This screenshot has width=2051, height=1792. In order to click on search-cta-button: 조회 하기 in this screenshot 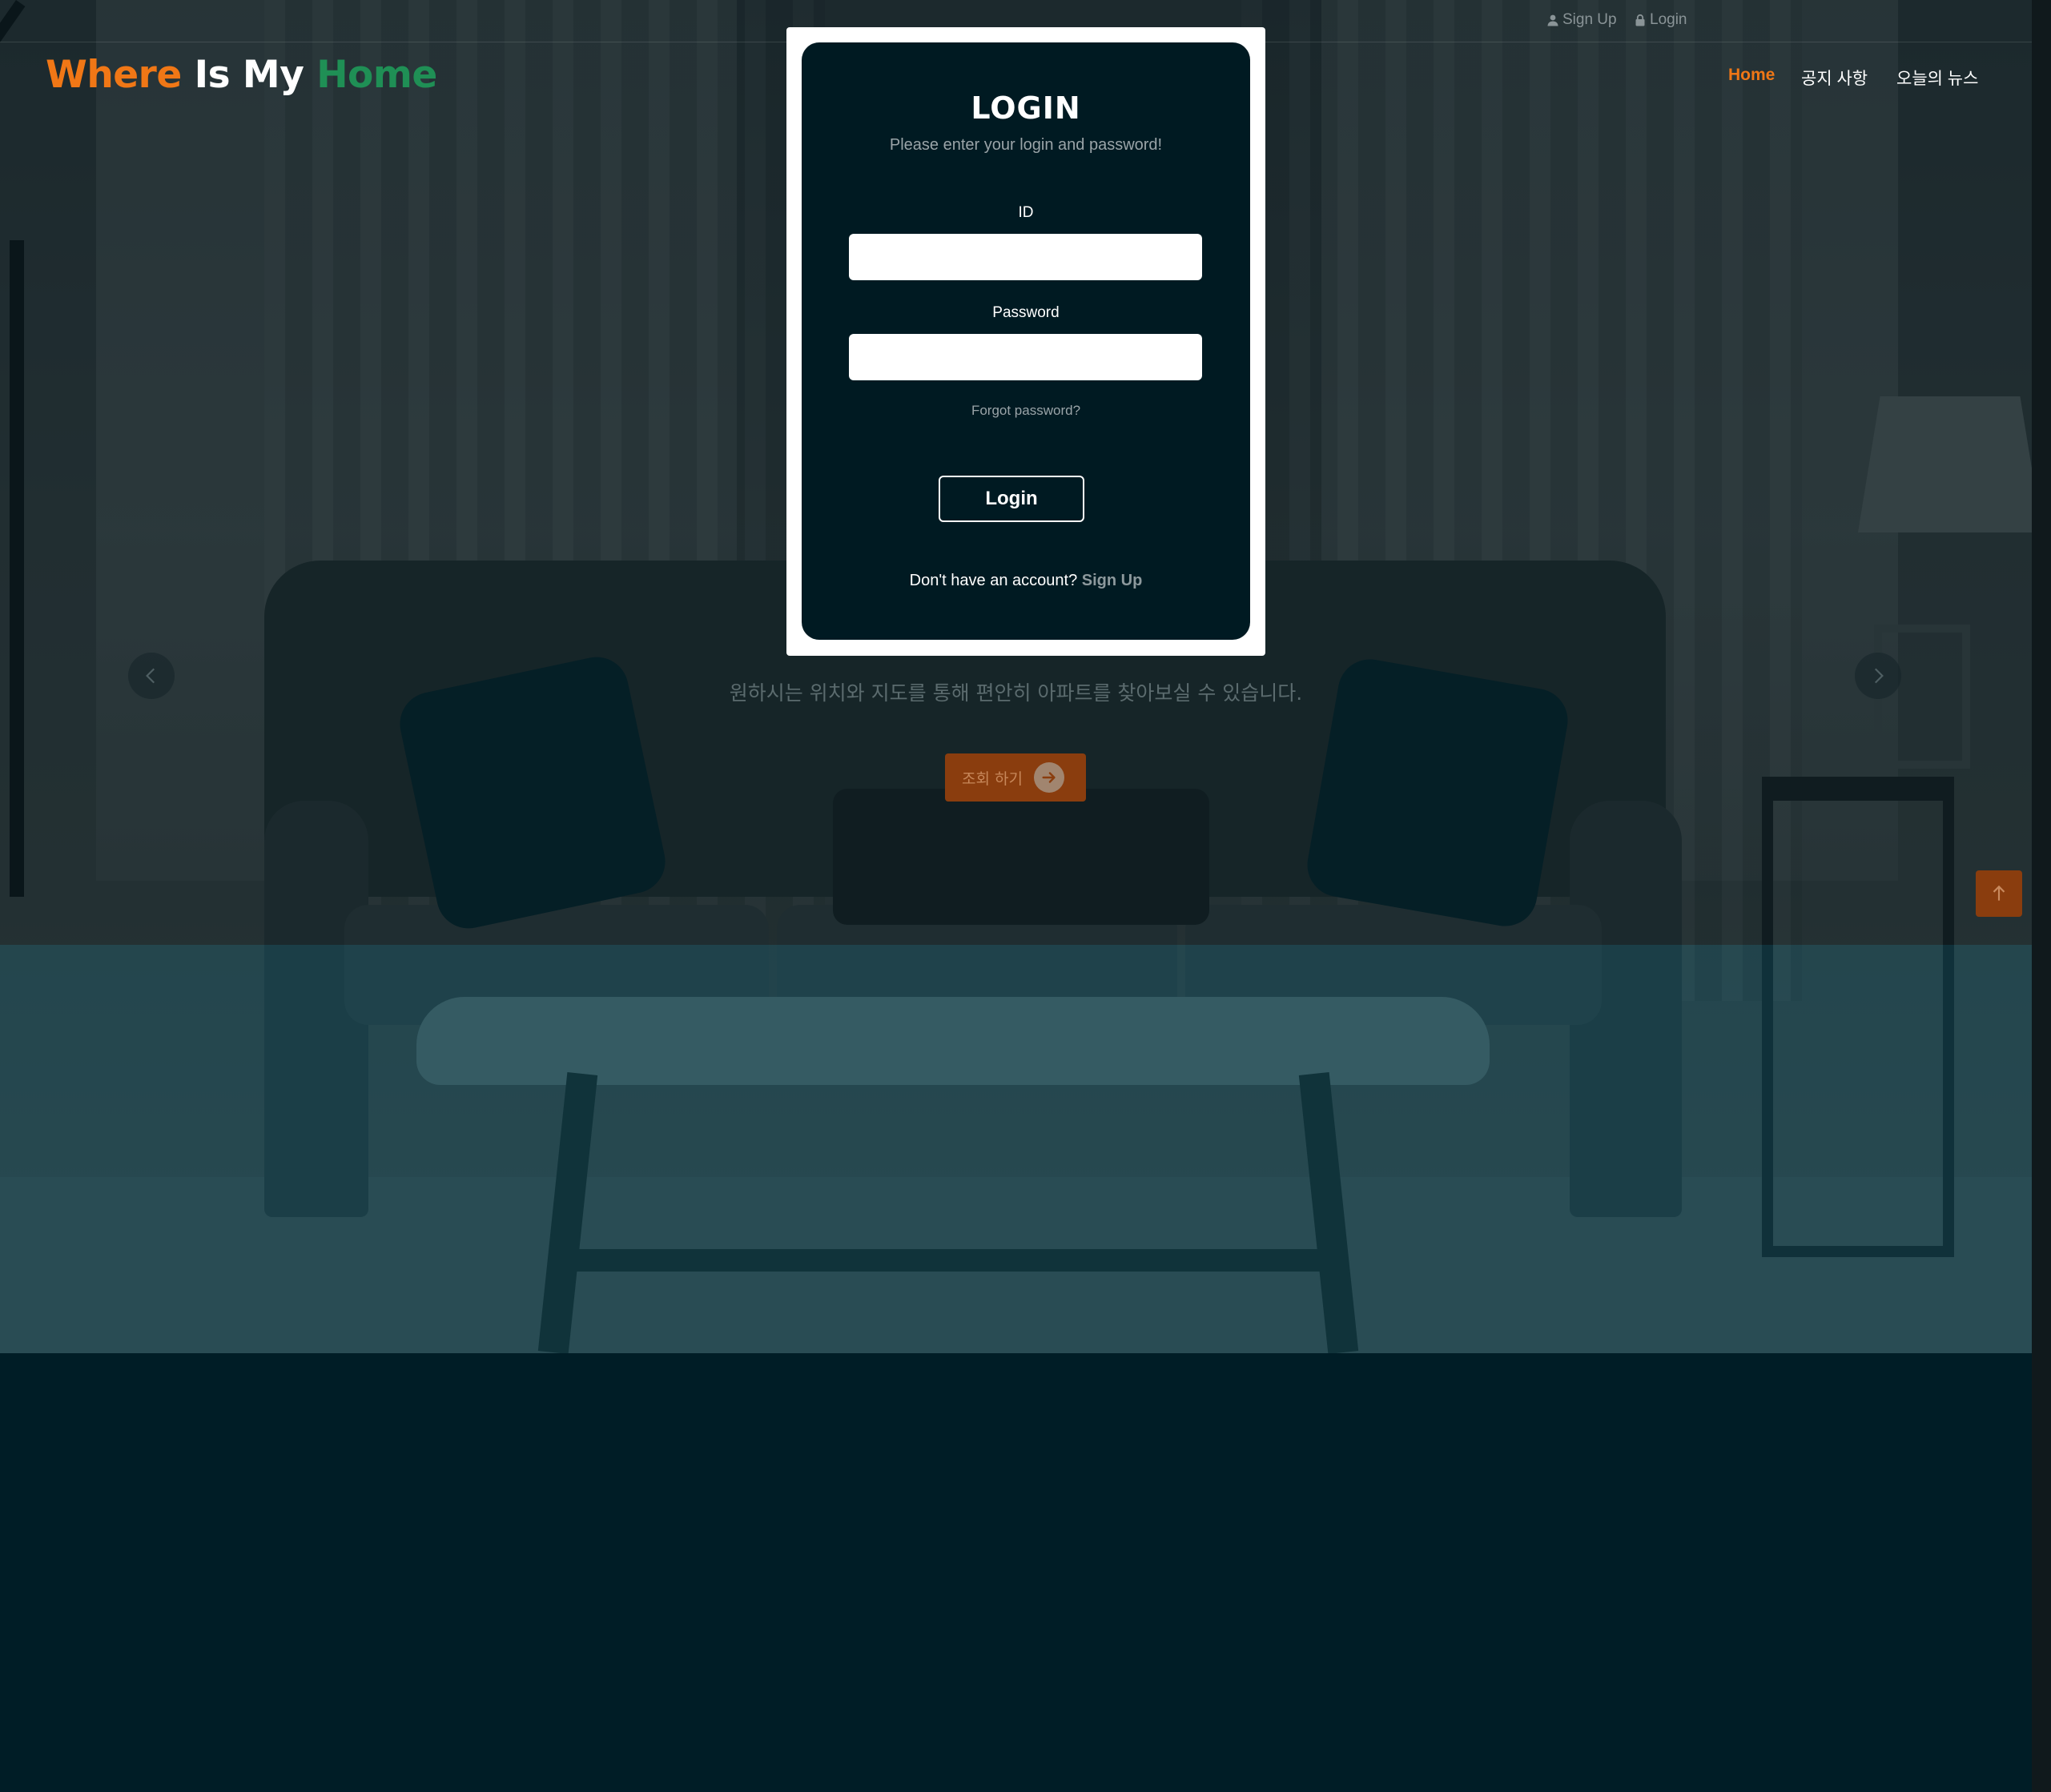, I will do `click(1015, 778)`.